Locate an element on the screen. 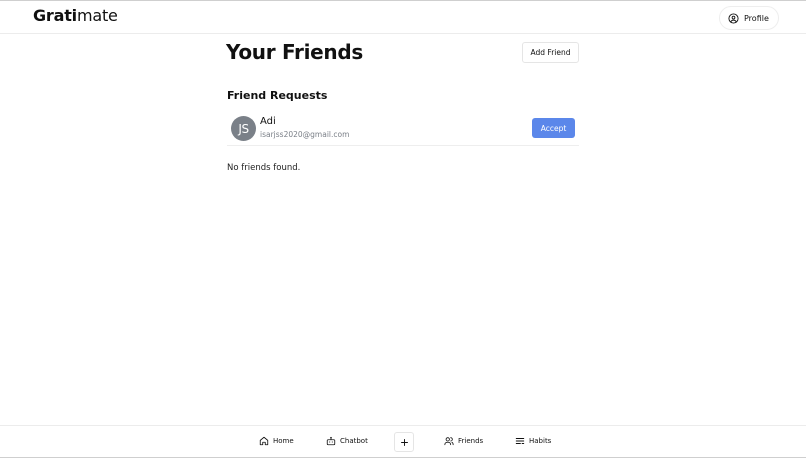 This screenshot has height=458, width=806. nav-habits: Habits is located at coordinates (533, 441).